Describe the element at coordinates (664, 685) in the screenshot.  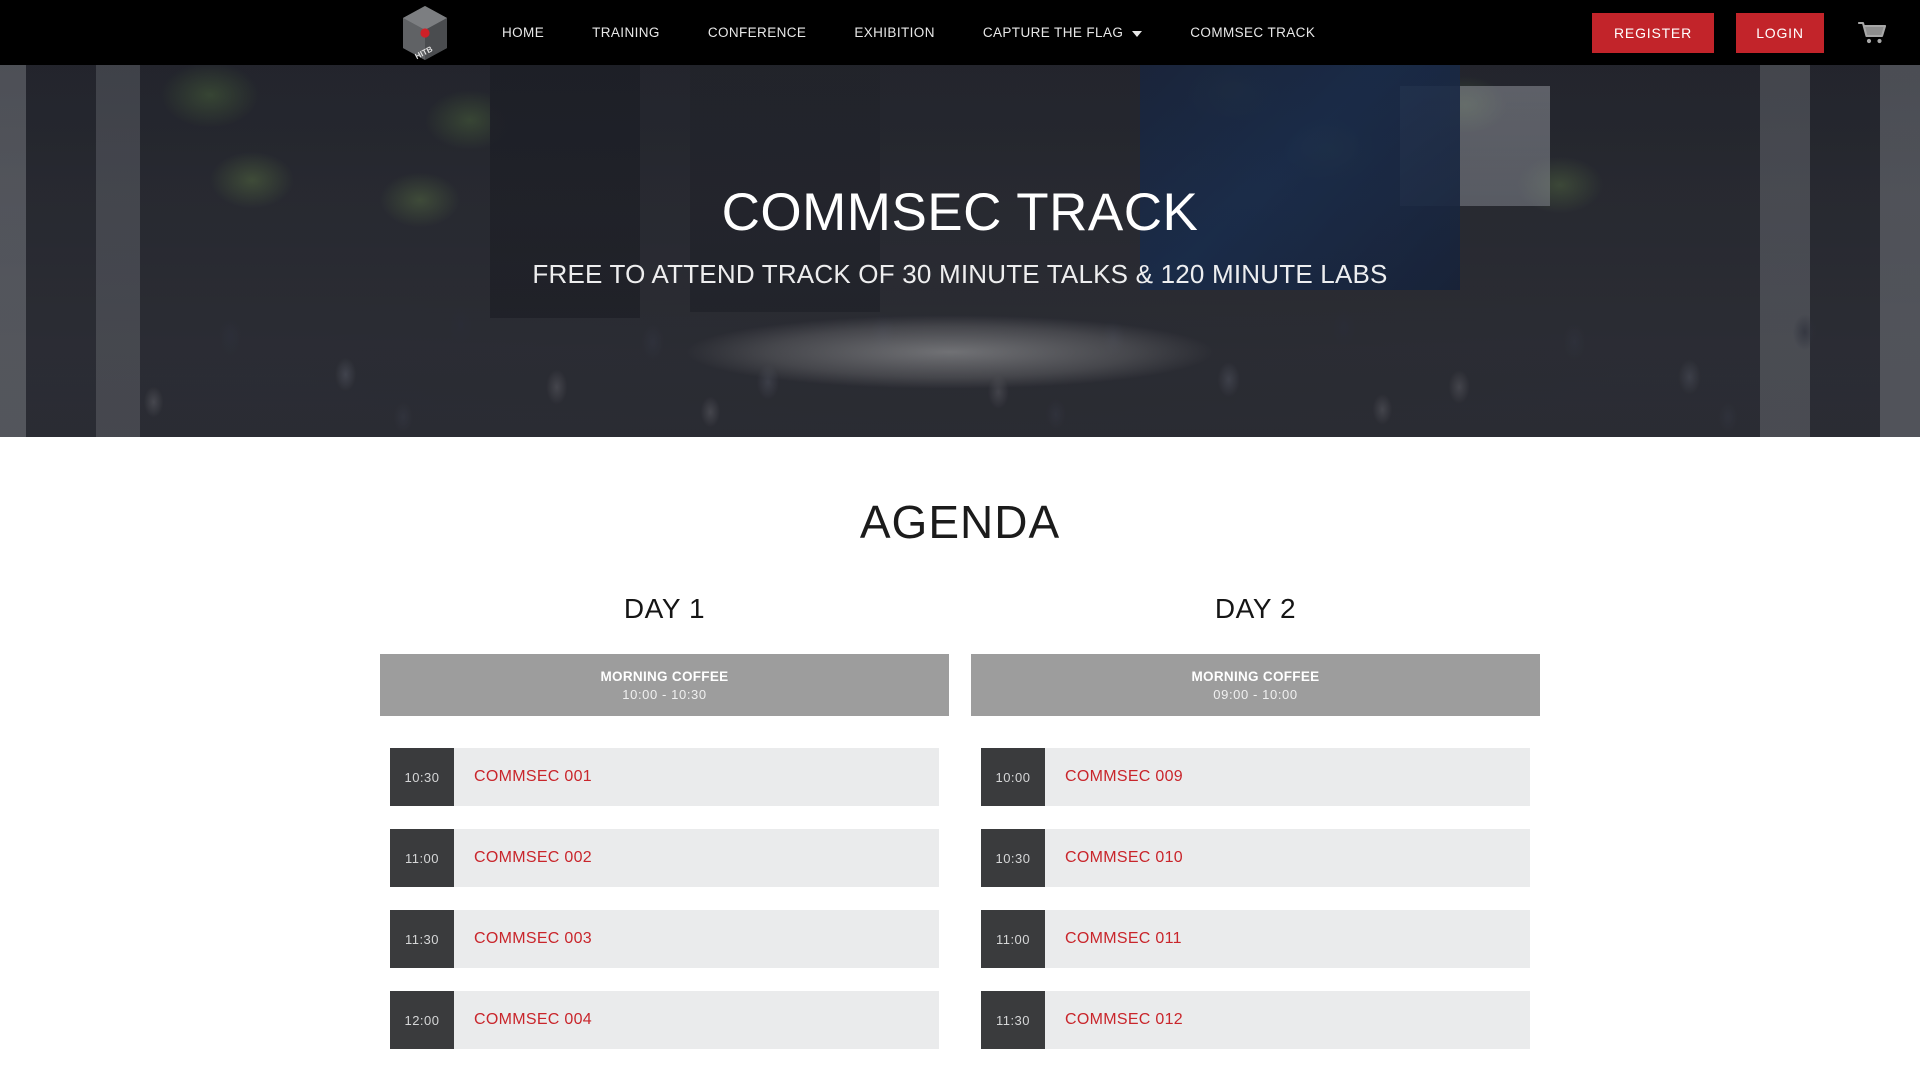
I see `break-block-day1: MORNING COFFEE 10:00 - 10:30` at that location.